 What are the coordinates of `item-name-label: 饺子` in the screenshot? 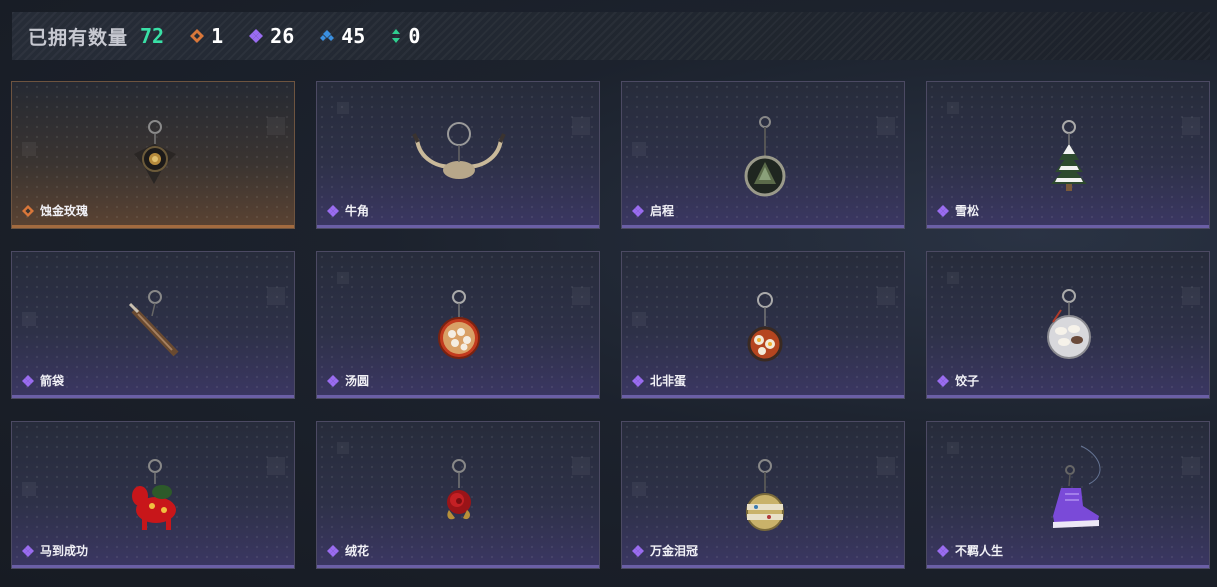 It's located at (967, 381).